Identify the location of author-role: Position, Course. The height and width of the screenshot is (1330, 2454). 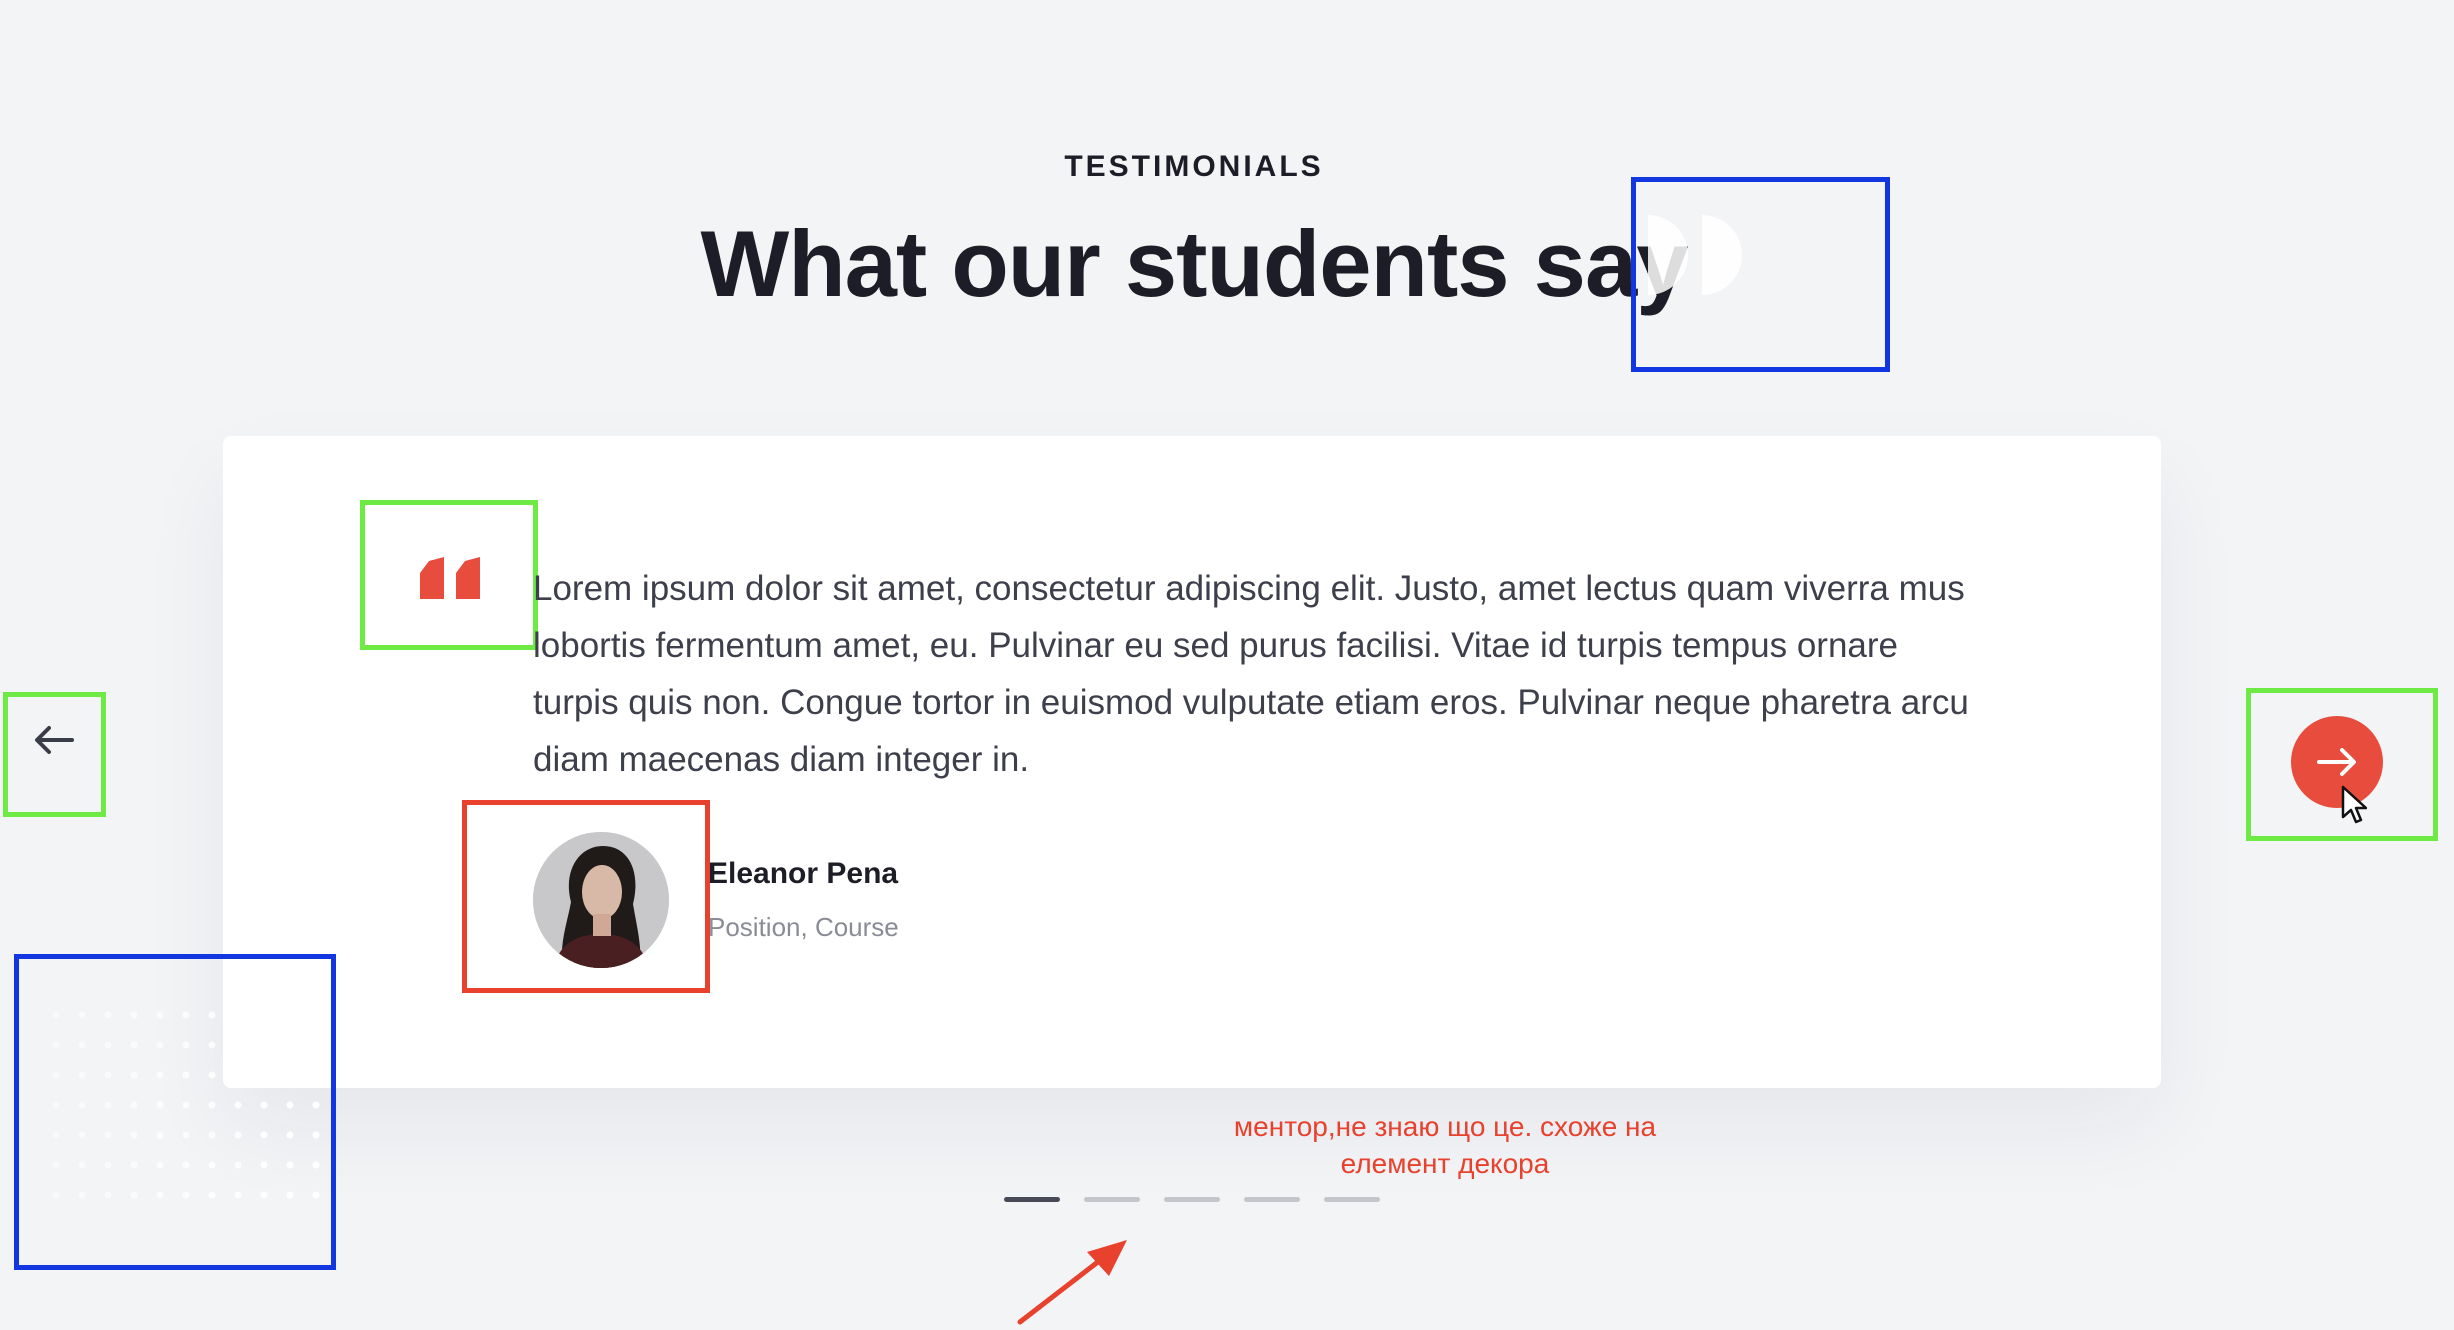
(803, 927).